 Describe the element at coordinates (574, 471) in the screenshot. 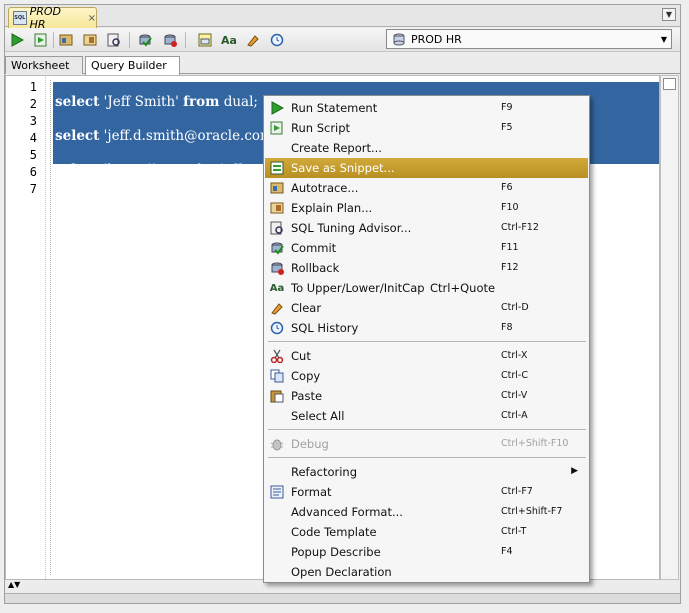

I see `submenu-arrow-icon: ▶` at that location.